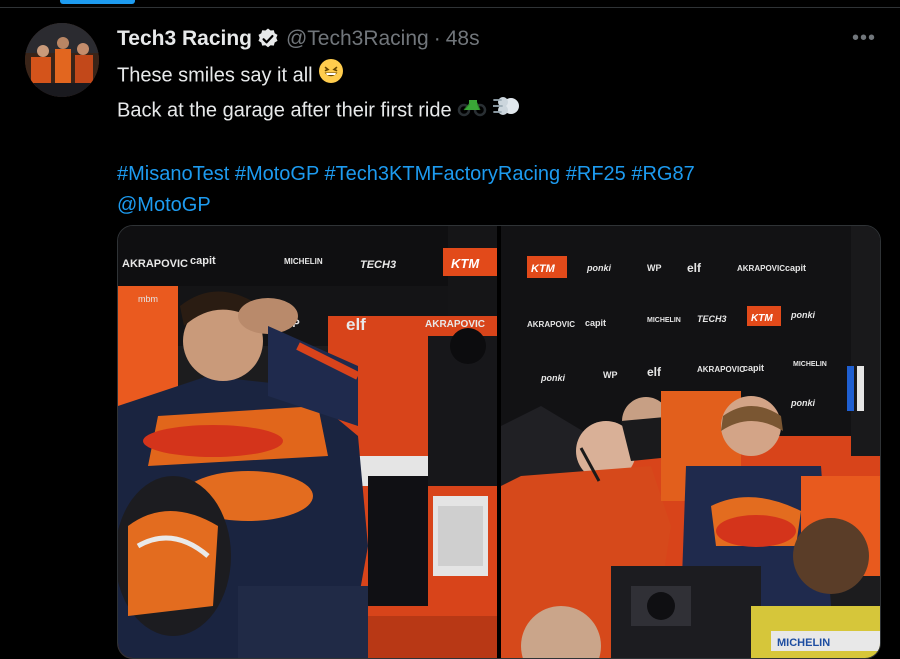 This screenshot has width=900, height=659. I want to click on more-options-icon: •••, so click(864, 38).